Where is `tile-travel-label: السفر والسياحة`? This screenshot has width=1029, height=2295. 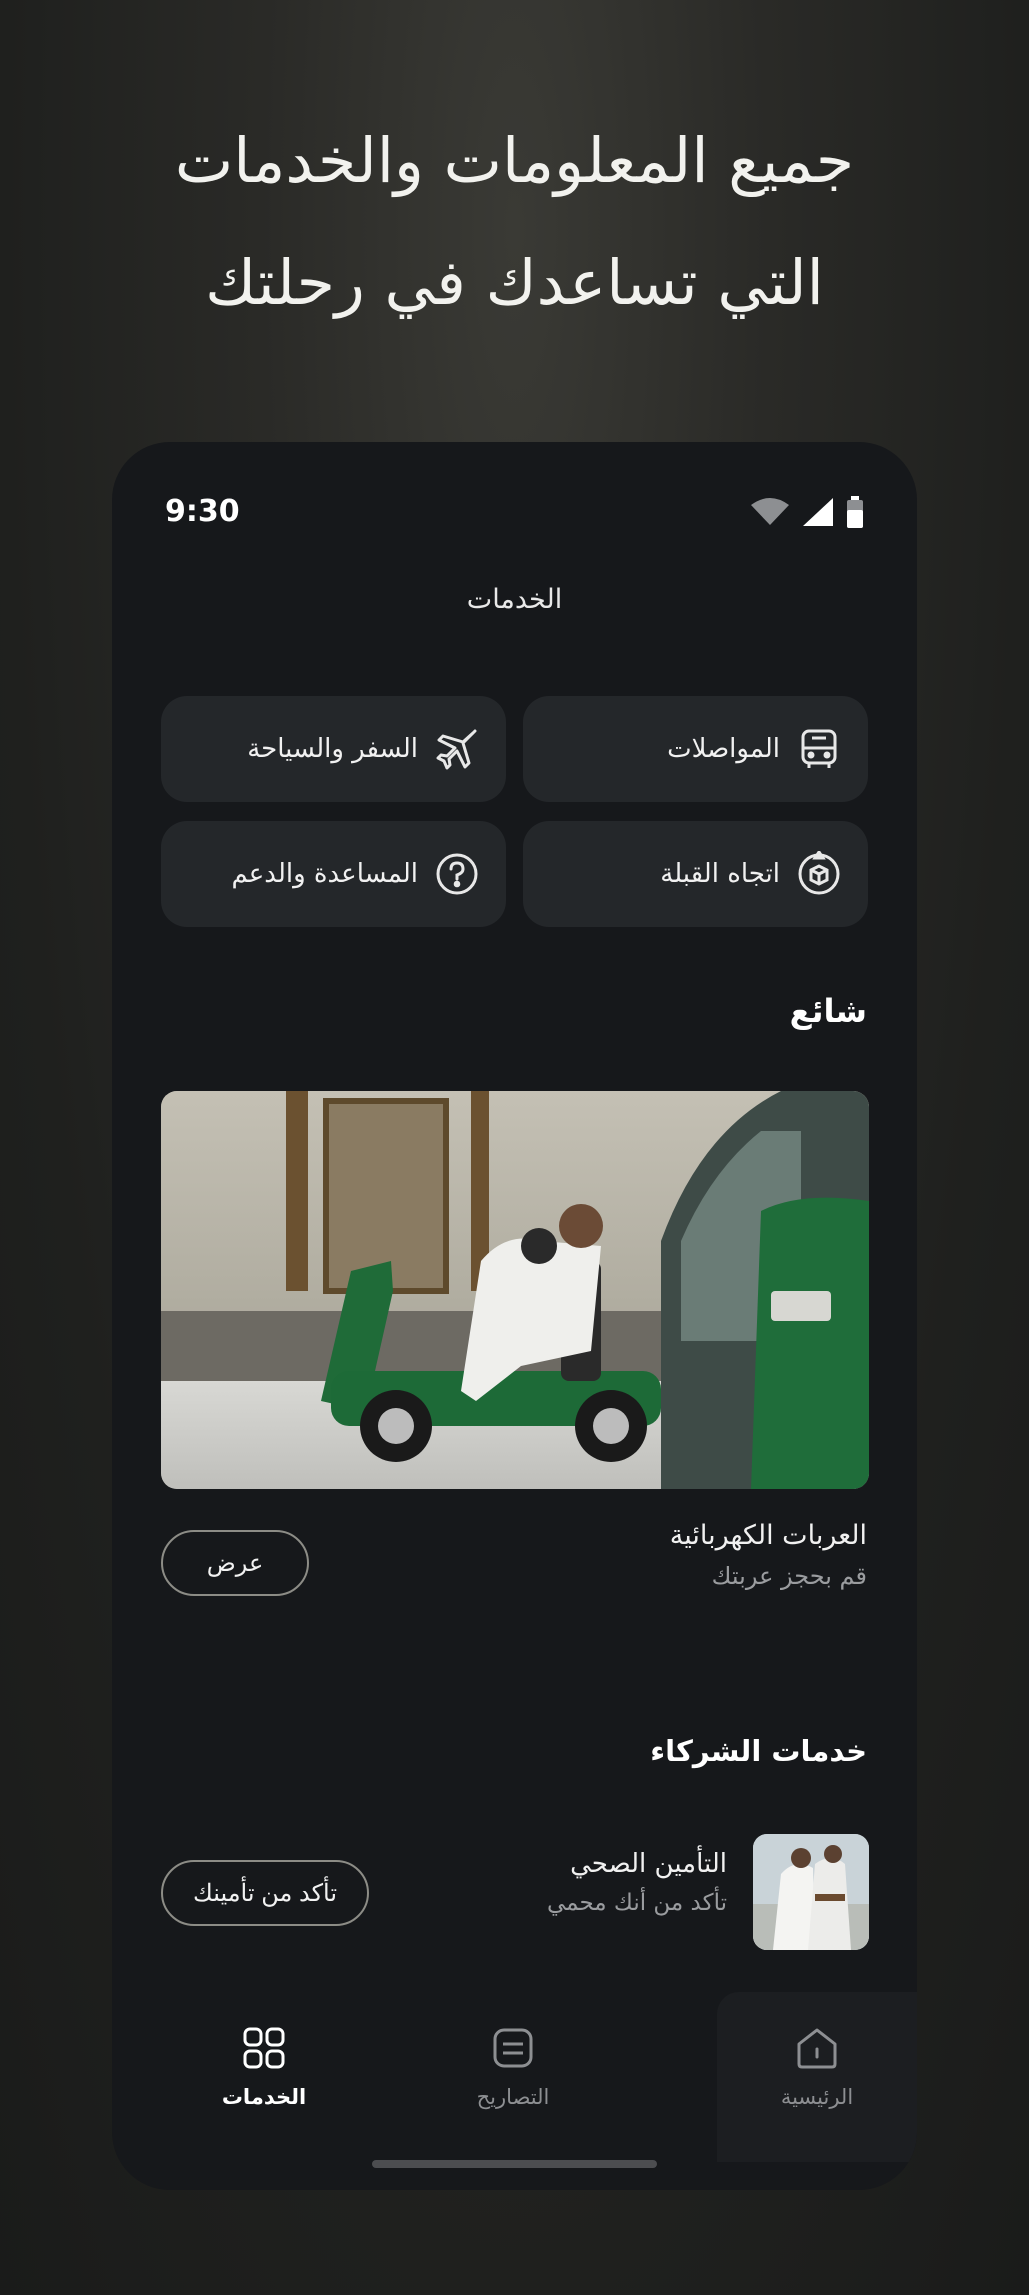 tile-travel-label: السفر والسياحة is located at coordinates (332, 749).